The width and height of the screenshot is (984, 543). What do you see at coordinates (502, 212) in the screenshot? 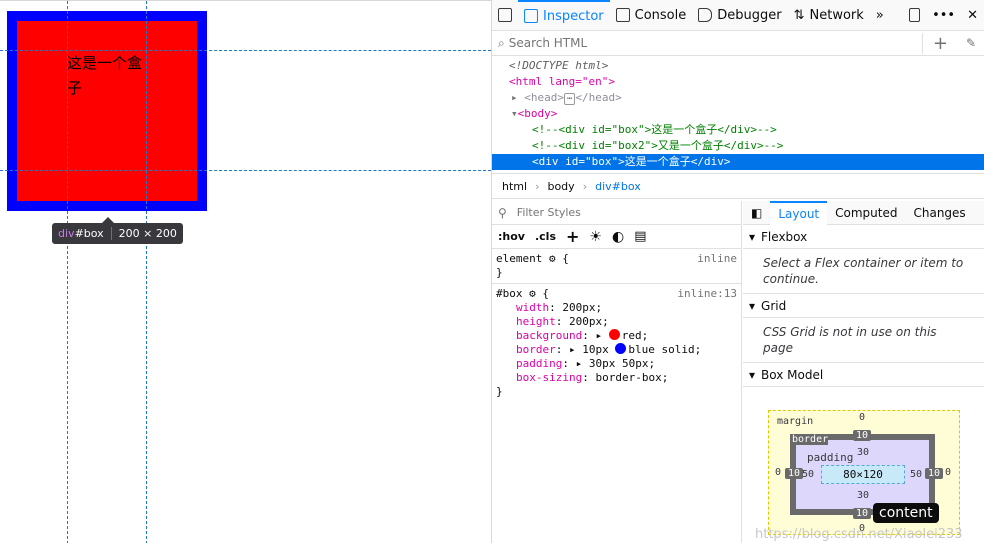
I see `filter-icon: ⚲` at bounding box center [502, 212].